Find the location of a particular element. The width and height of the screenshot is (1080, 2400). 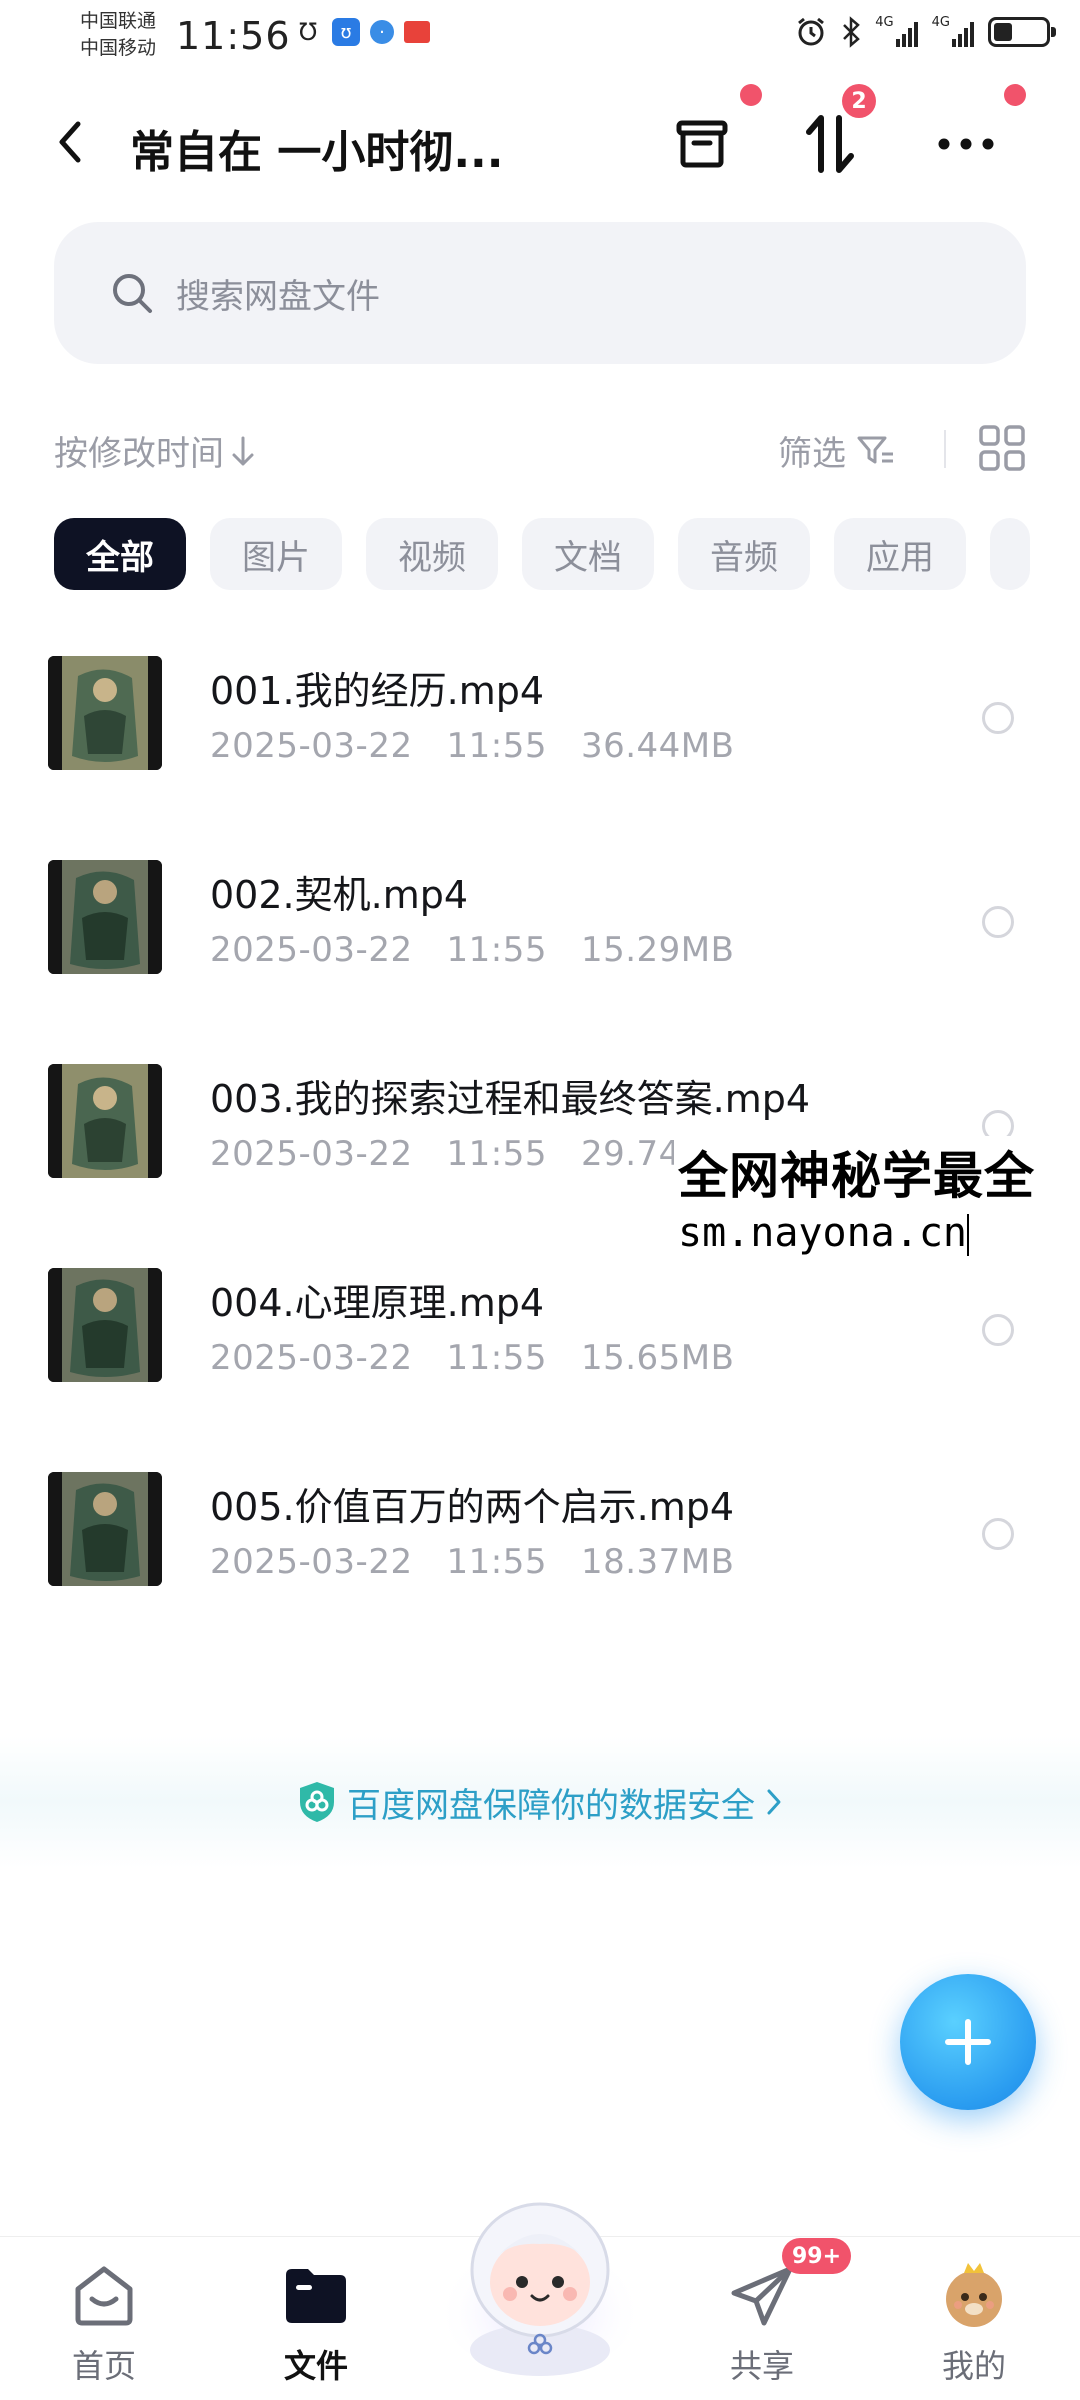

file-size: 18.37MB is located at coordinates (657, 1562).